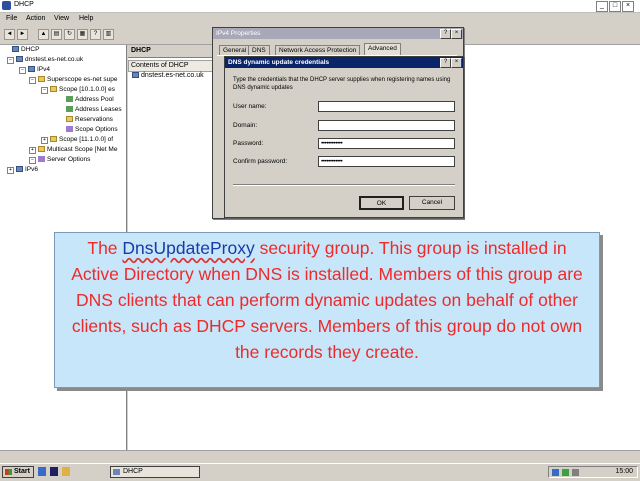 This screenshot has width=640, height=481. Describe the element at coordinates (615, 6) in the screenshot. I see `maximize-button: □` at that location.